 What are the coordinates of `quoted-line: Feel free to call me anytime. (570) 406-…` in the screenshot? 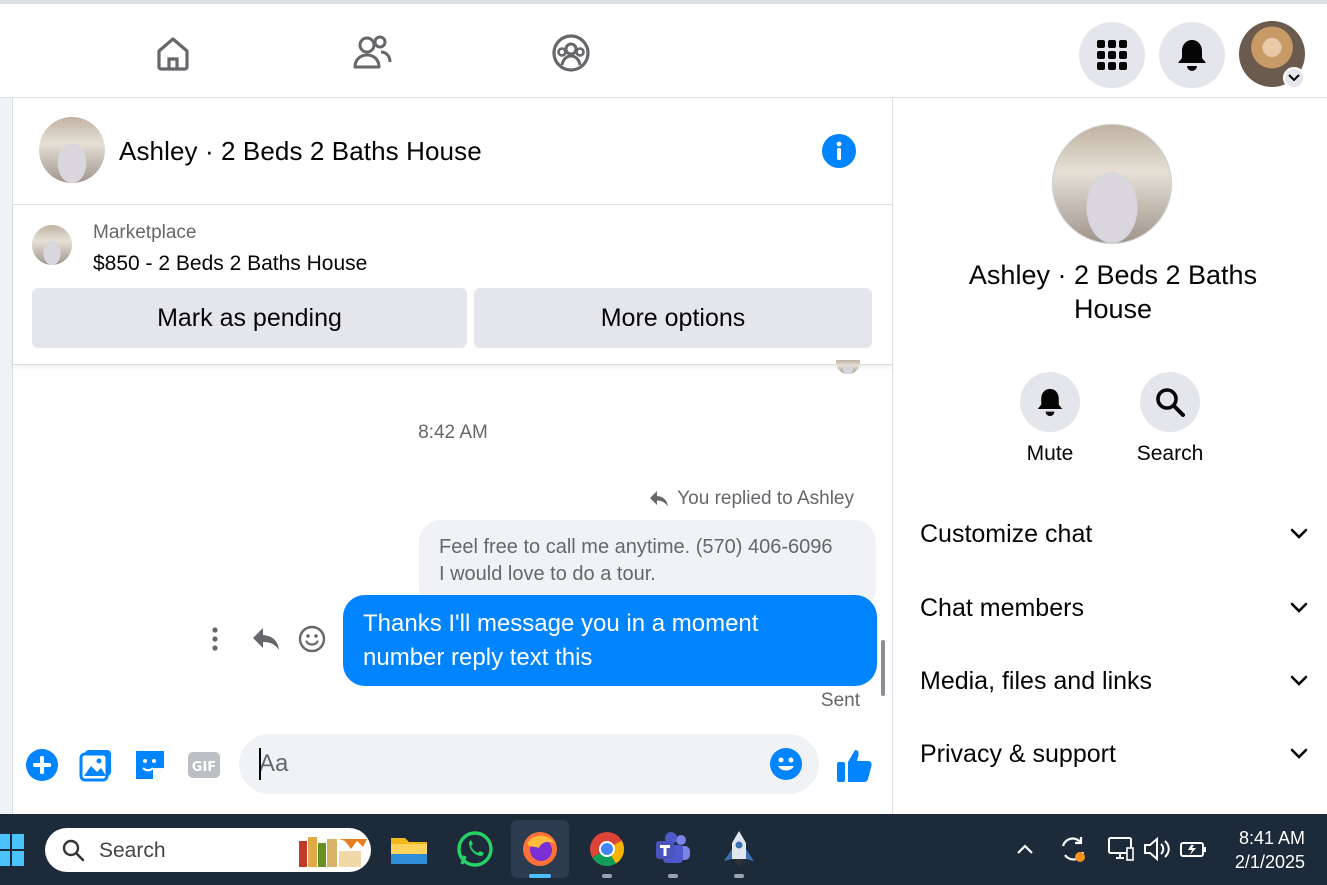 It's located at (636, 547).